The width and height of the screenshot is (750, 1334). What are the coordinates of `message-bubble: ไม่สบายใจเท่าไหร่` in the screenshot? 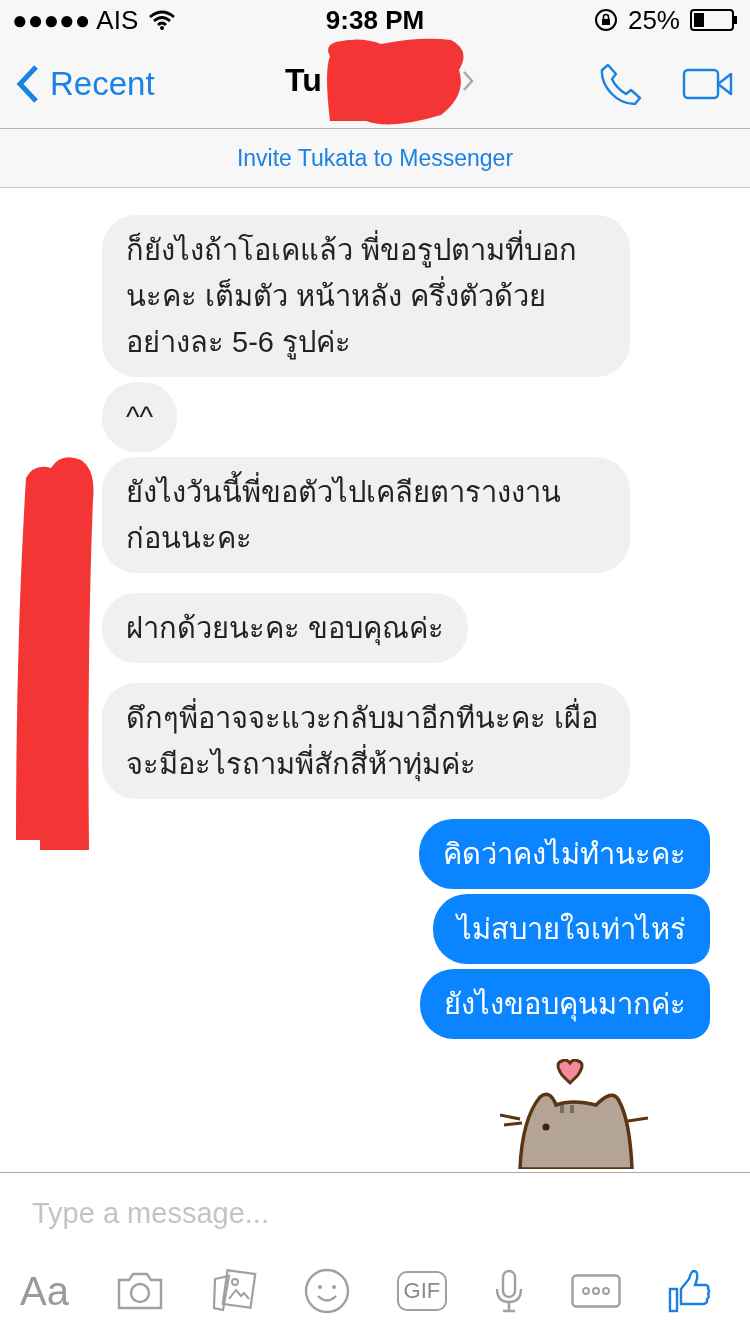 It's located at (571, 929).